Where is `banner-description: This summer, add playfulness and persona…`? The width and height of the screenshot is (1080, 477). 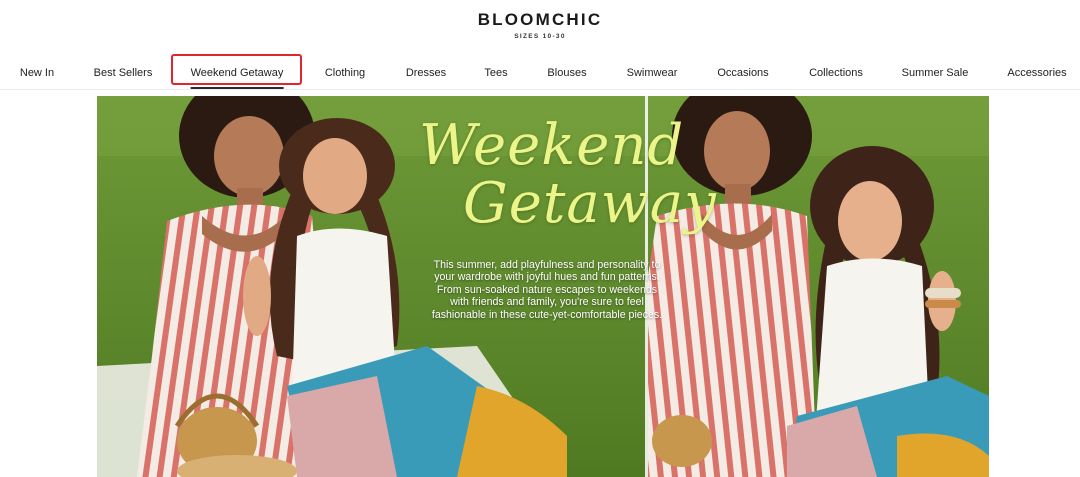
banner-description: This summer, add playfulness and persona… is located at coordinates (547, 290).